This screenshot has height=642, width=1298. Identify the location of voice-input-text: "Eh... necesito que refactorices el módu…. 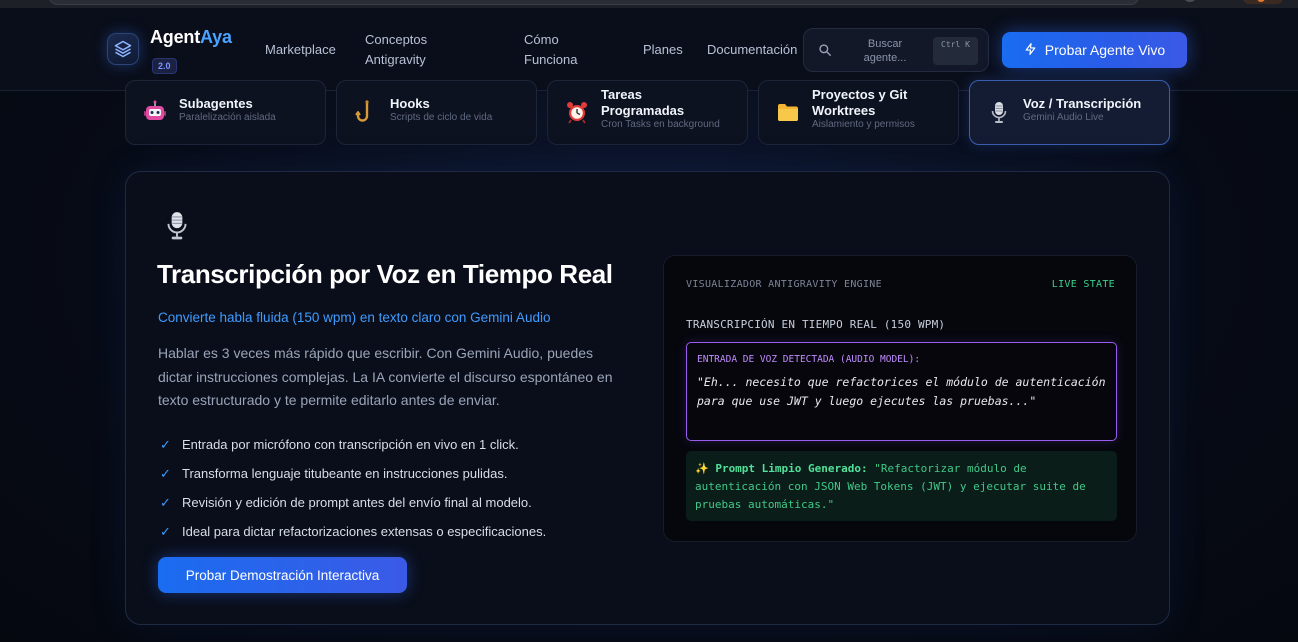
(901, 391).